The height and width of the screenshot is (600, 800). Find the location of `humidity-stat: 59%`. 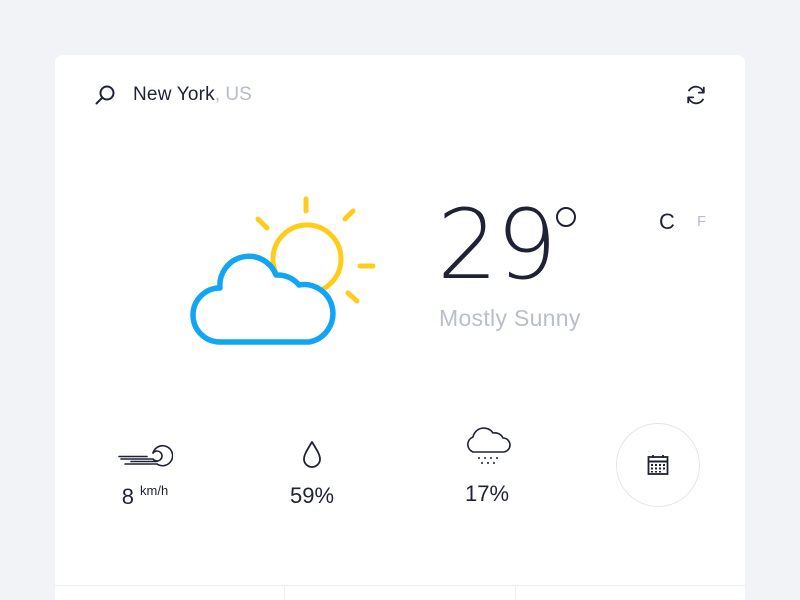

humidity-stat: 59% is located at coordinates (312, 471).